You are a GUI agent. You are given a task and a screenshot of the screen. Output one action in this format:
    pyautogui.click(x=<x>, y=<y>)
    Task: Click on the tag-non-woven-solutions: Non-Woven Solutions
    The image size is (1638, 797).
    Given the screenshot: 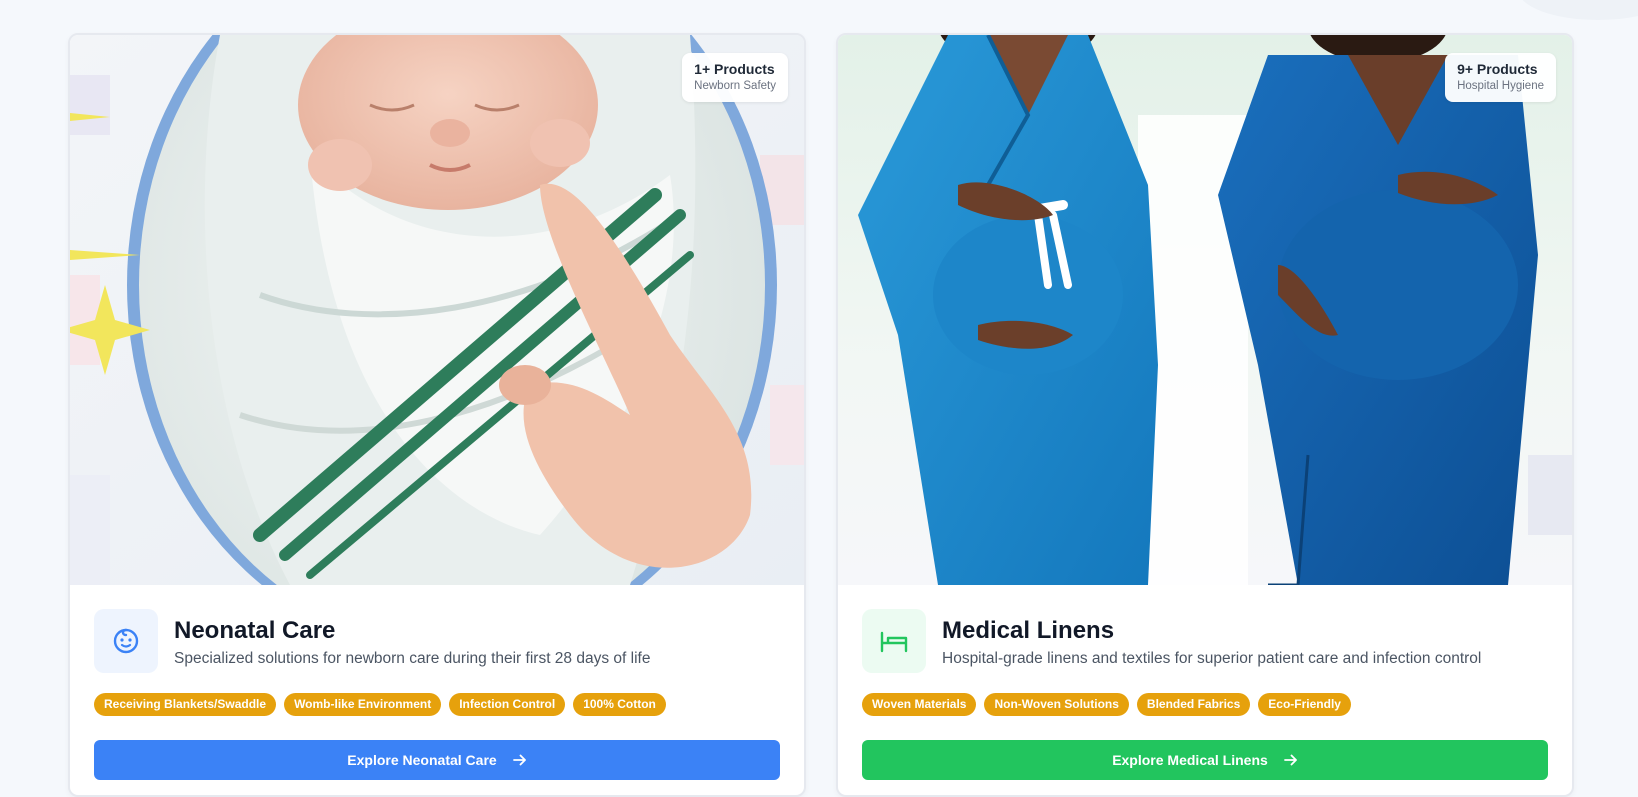 What is the action you would take?
    pyautogui.click(x=1056, y=704)
    